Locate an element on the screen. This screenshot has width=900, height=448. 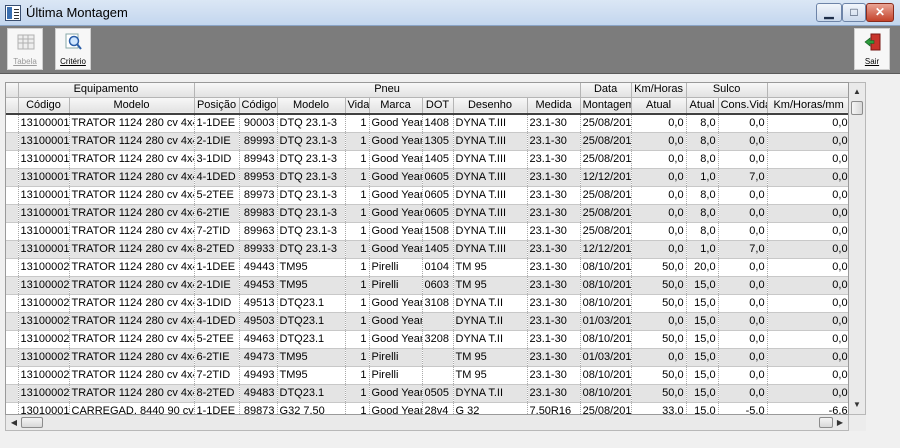
cell-montagem: 08/10/2010 is located at coordinates (606, 339).